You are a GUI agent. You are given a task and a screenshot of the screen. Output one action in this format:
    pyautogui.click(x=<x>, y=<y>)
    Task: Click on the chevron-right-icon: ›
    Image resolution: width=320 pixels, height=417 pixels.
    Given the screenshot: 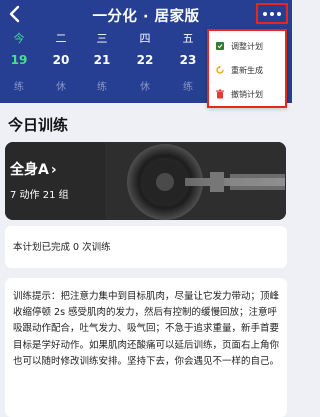 What is the action you would take?
    pyautogui.click(x=53, y=170)
    